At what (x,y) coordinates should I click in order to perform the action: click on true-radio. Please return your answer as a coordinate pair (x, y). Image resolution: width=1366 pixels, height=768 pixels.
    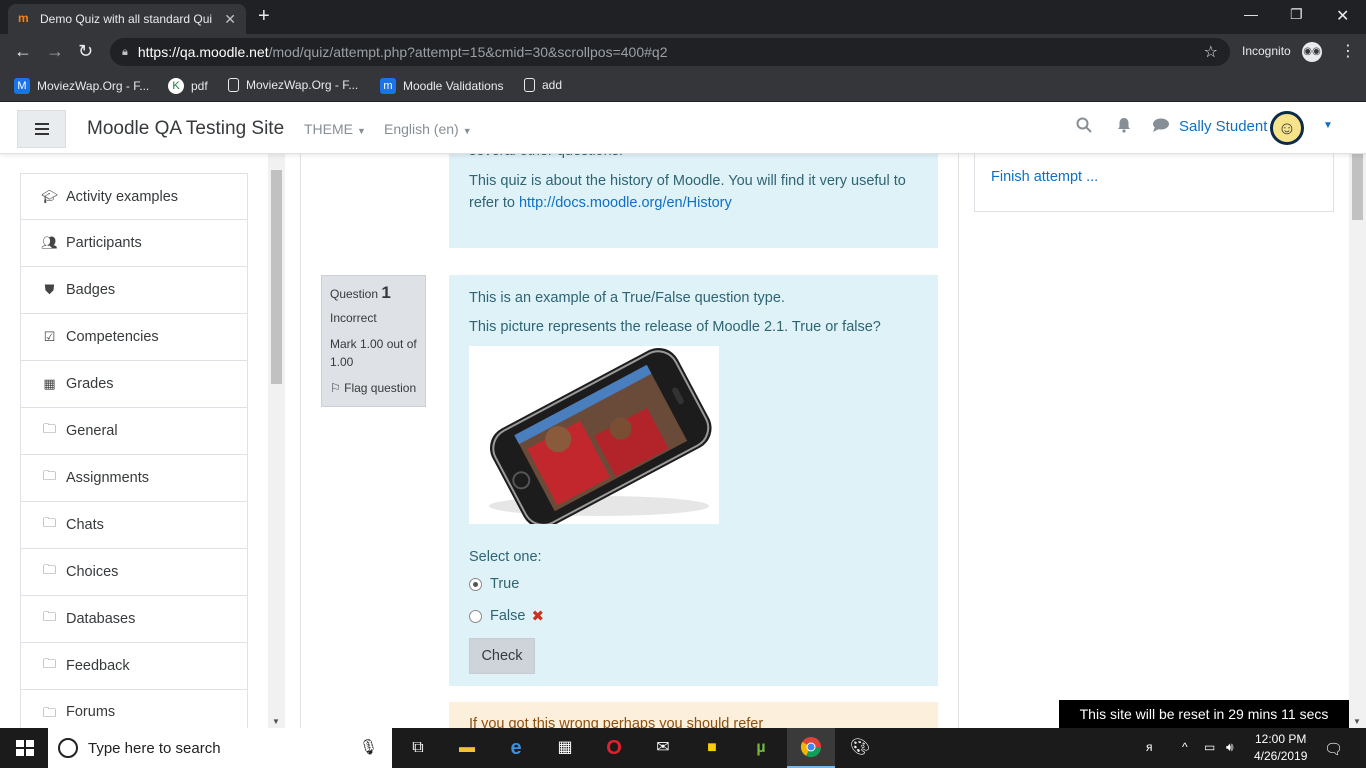
    Looking at the image, I should click on (475, 584).